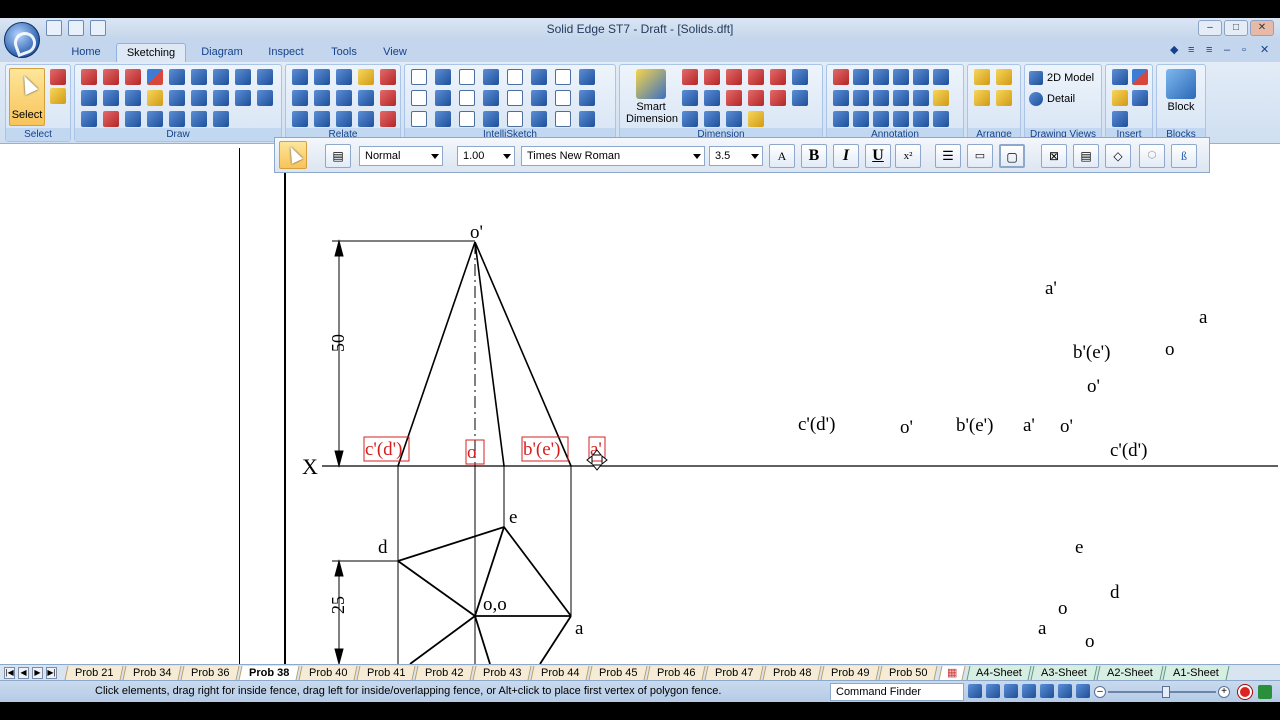 The width and height of the screenshot is (1280, 720). What do you see at coordinates (1061, 78) in the screenshot?
I see `model-2d-button: 2D Model` at bounding box center [1061, 78].